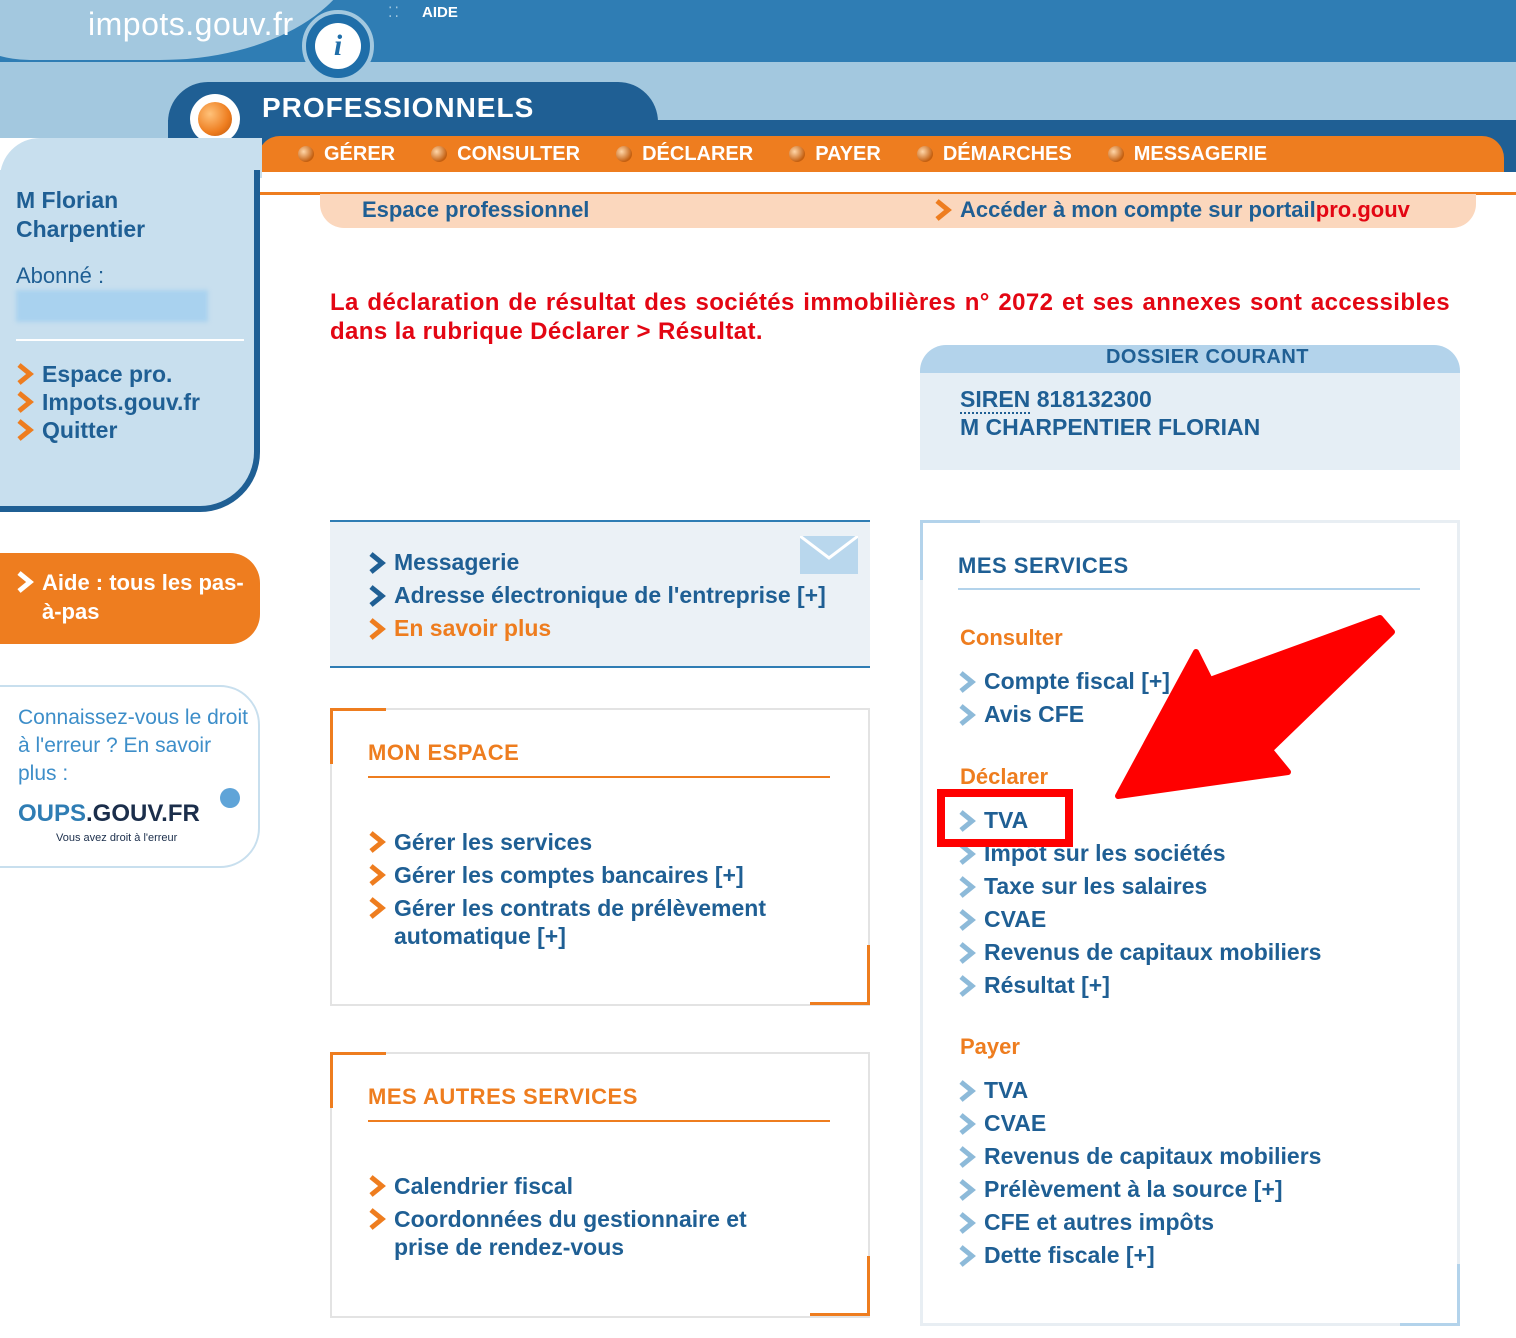 The width and height of the screenshot is (1516, 1338). Describe the element at coordinates (995, 400) in the screenshot. I see `siren-label: SIREN` at that location.